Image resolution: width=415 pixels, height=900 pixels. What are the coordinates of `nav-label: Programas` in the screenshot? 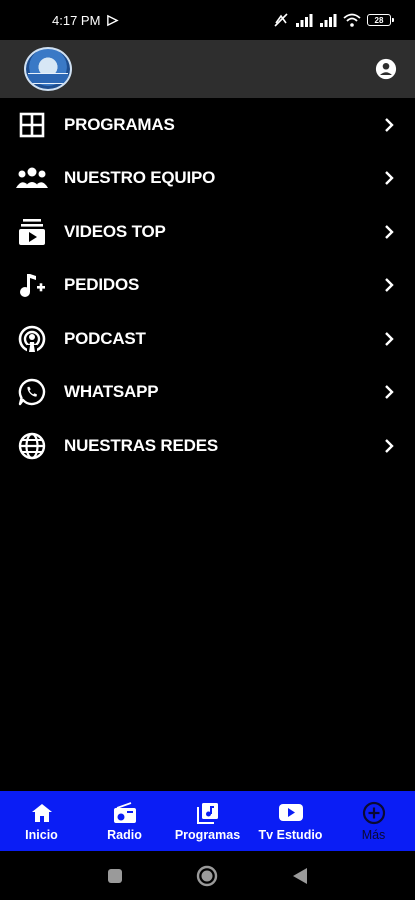 It's located at (207, 835).